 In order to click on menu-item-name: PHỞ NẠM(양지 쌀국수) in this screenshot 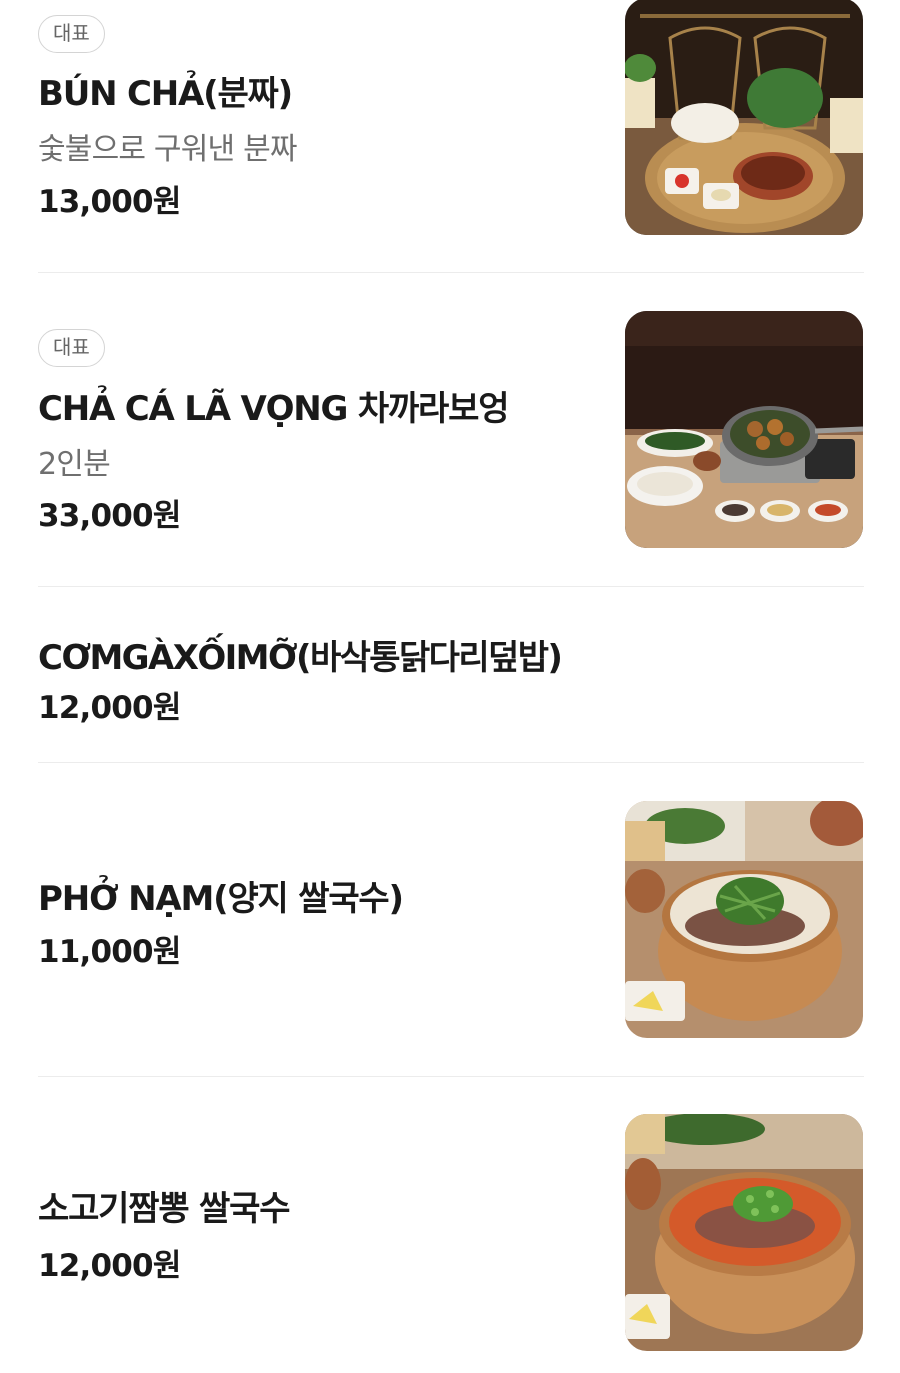, I will do `click(221, 899)`.